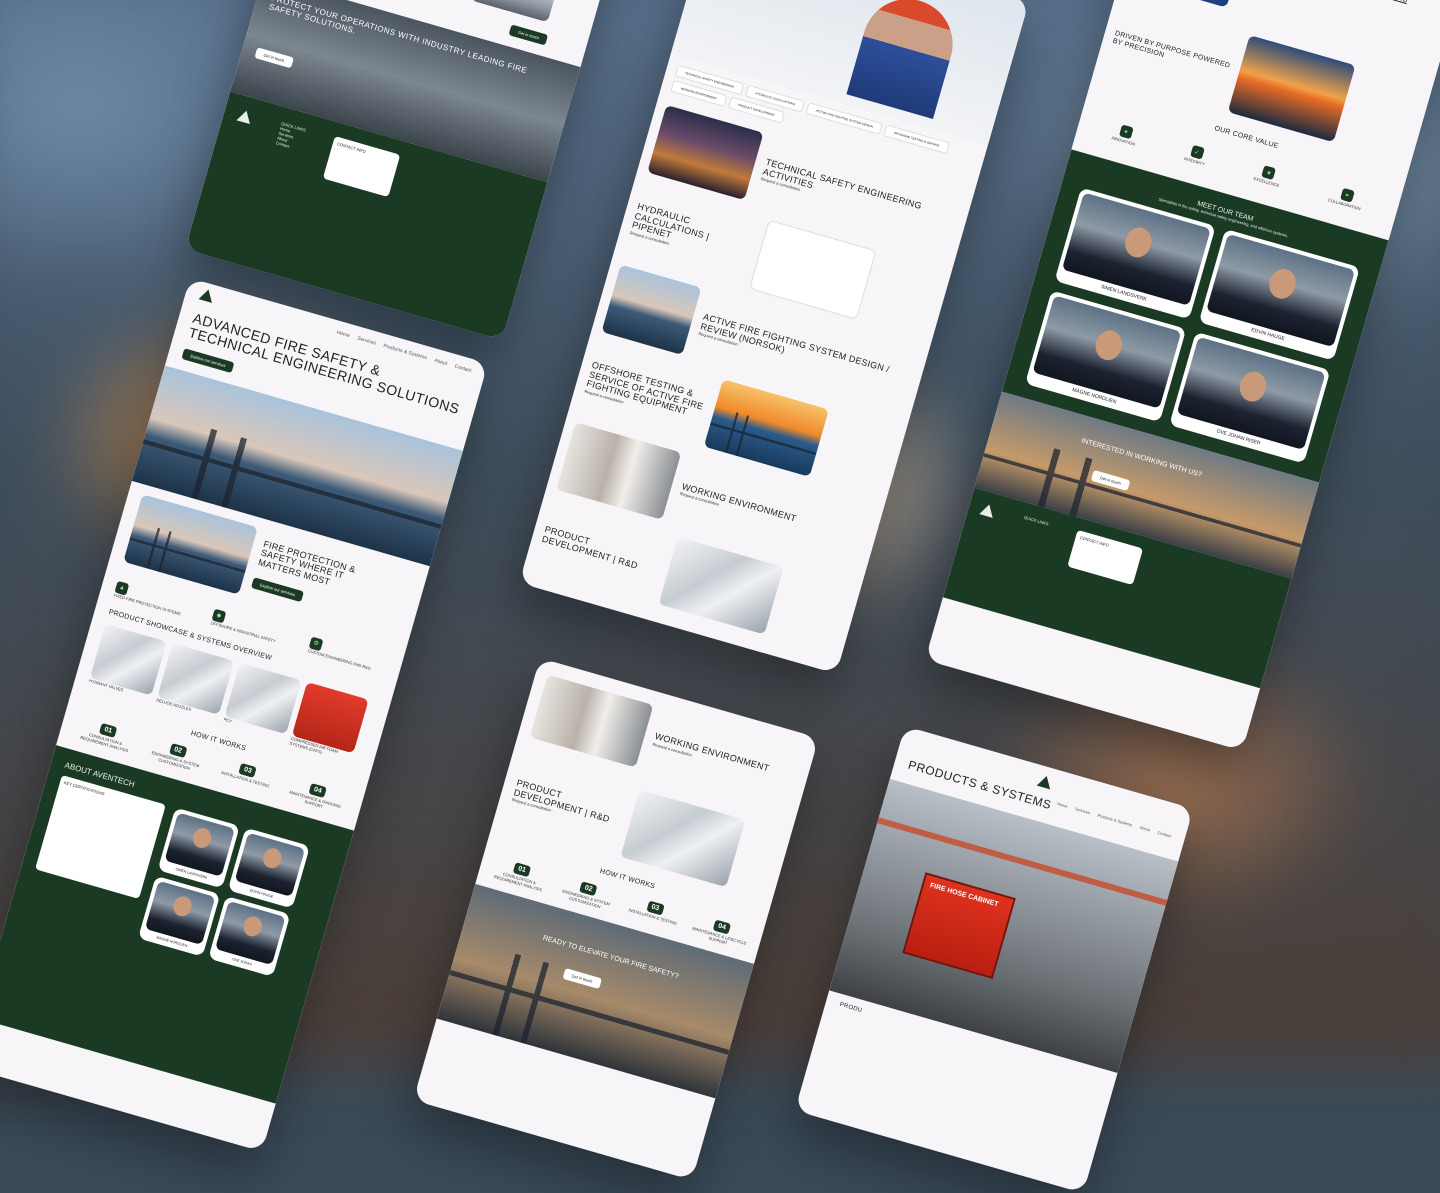 The image size is (1440, 1193). What do you see at coordinates (208, 361) in the screenshot?
I see `hero-cta-button: Explore our services` at bounding box center [208, 361].